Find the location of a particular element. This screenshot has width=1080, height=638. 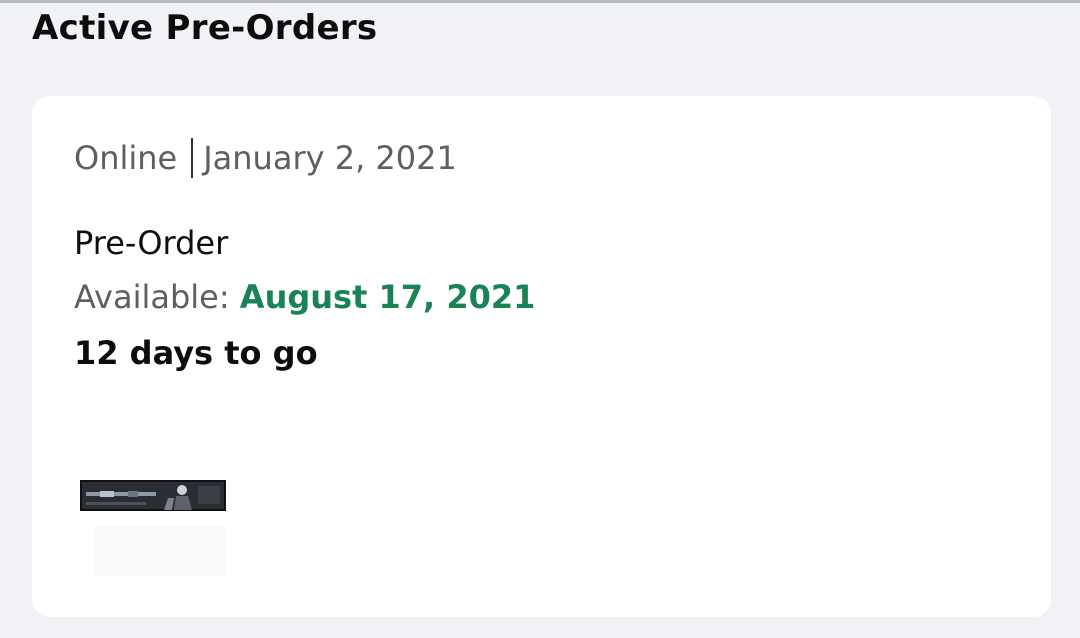

product-box-icon is located at coordinates (155, 528).